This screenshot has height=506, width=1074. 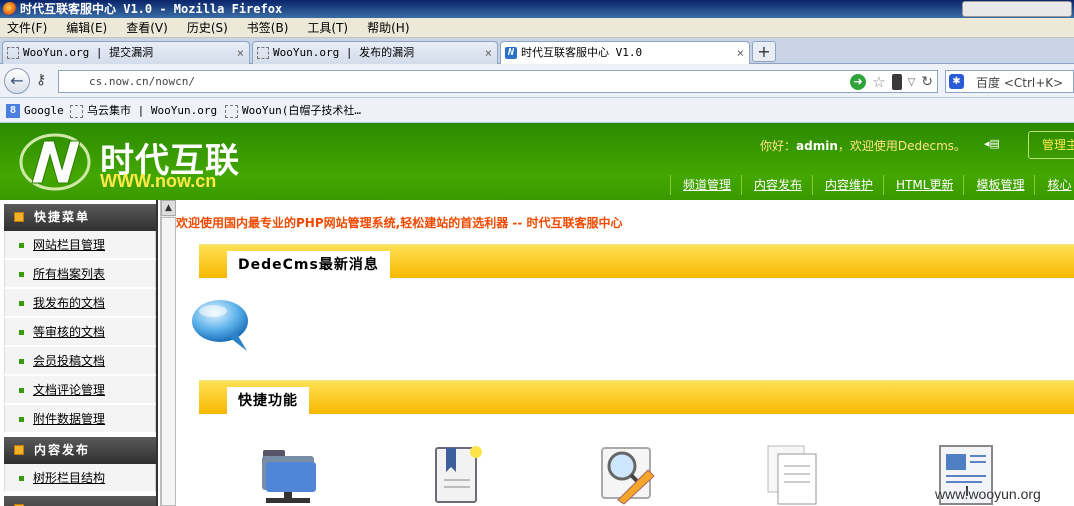 I want to click on sidebar-item-label: 树形栏目结构, so click(x=69, y=478).